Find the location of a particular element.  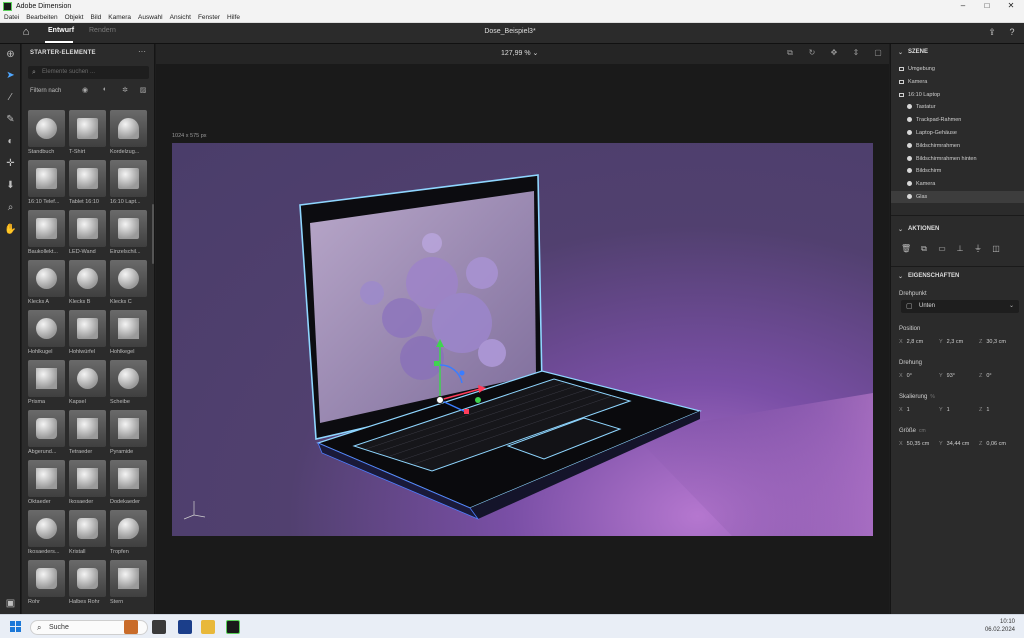

position-x-field: X 2,8 cm is located at coordinates (911, 342).